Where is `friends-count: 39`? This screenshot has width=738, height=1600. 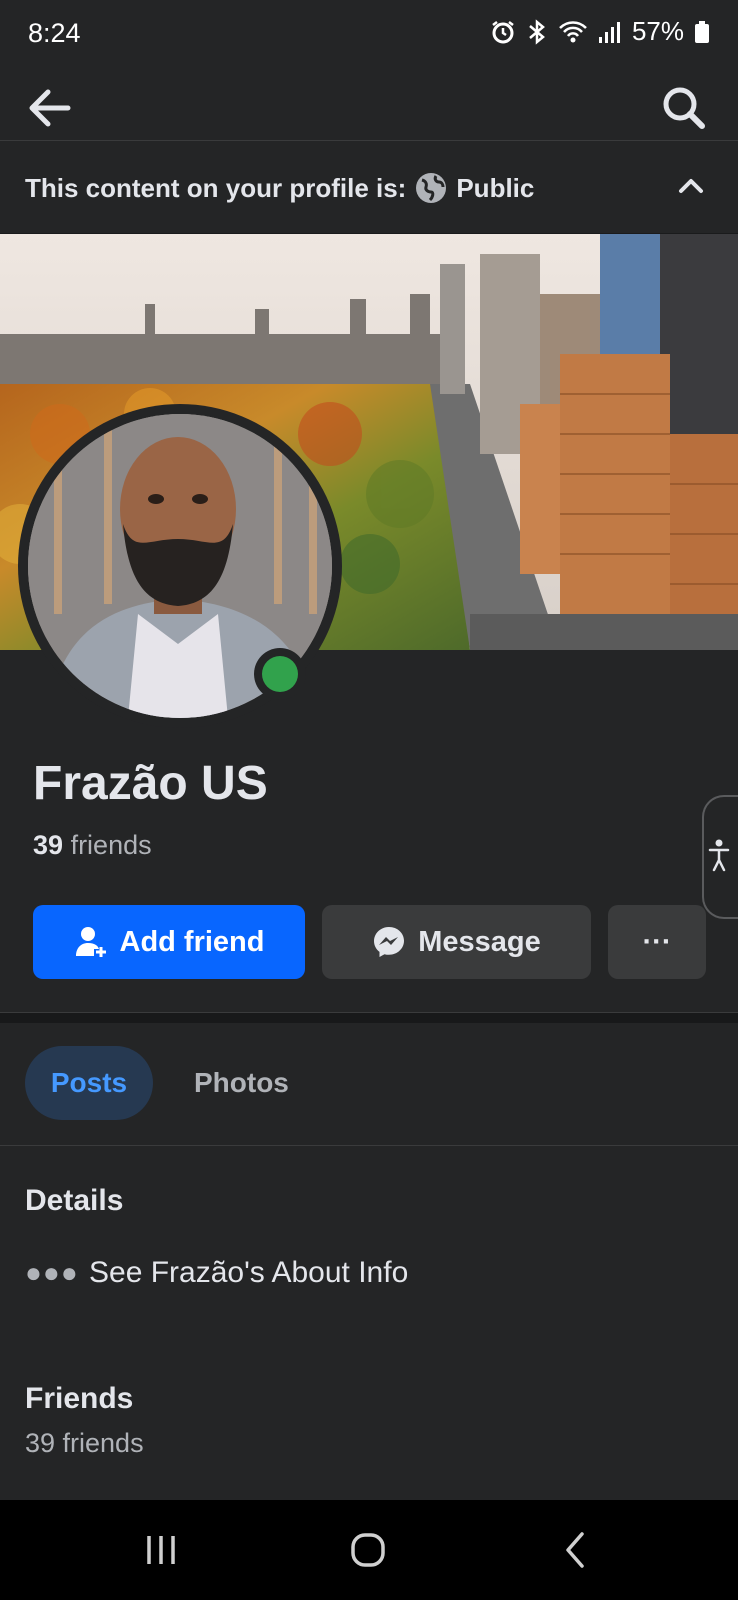 friends-count: 39 is located at coordinates (48, 845).